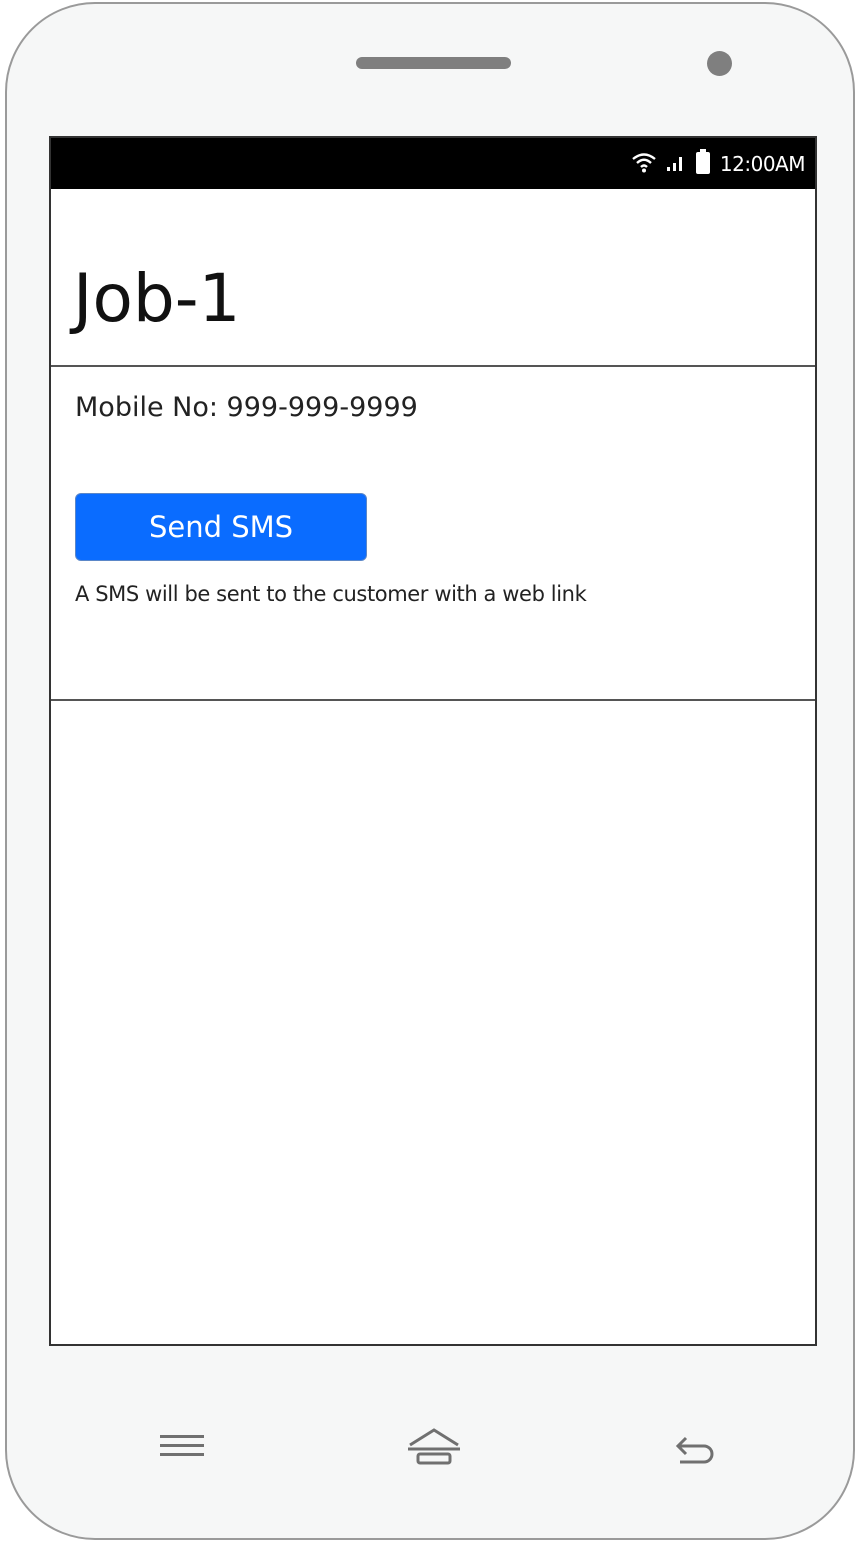 This screenshot has width=860, height=1545. I want to click on speaker-grille, so click(433, 63).